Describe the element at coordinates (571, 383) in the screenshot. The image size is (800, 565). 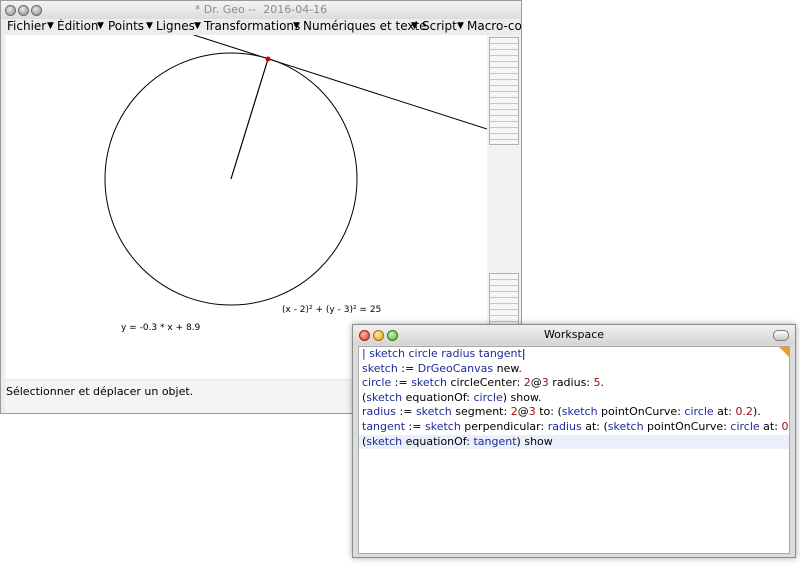
I see `code-text: radius:` at that location.